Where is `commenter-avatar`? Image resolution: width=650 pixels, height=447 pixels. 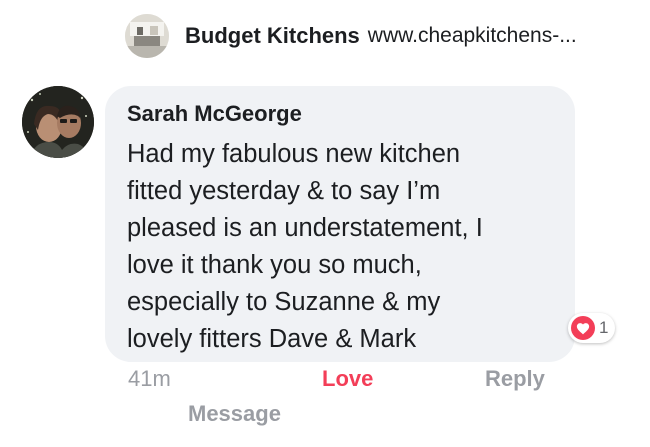 commenter-avatar is located at coordinates (58, 122).